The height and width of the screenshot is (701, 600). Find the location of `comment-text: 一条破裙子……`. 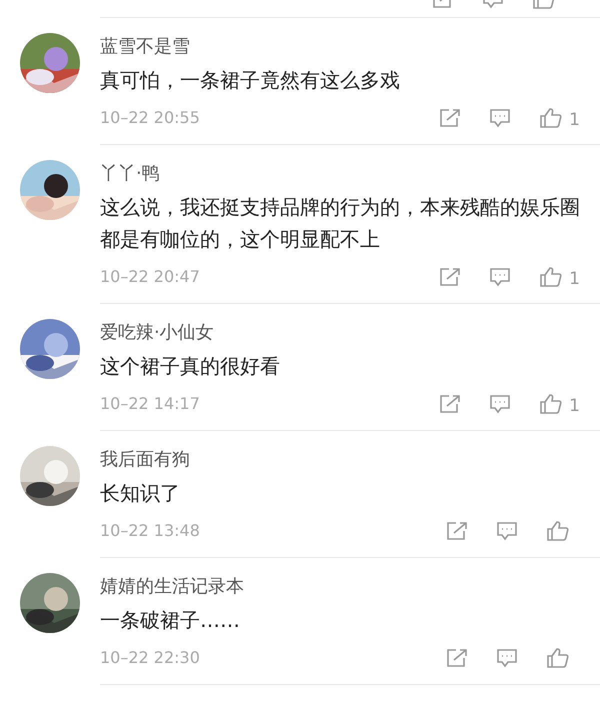

comment-text: 一条破裙子…… is located at coordinates (170, 620).